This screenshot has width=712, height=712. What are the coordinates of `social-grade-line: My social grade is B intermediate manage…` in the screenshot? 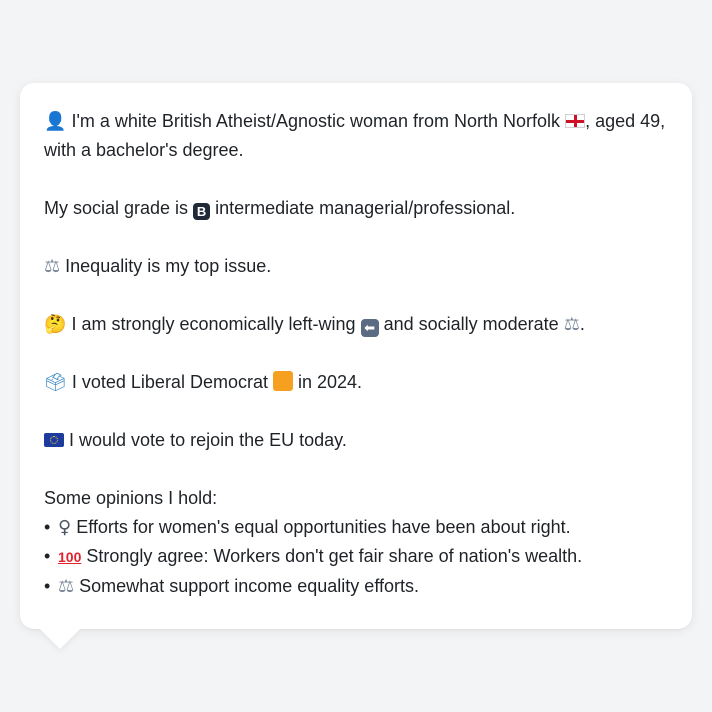 It's located at (356, 208).